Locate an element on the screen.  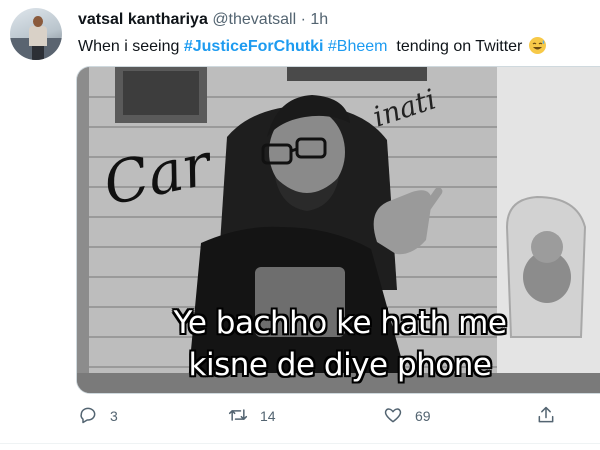
hashtag-bheem: #Bheem is located at coordinates (358, 46).